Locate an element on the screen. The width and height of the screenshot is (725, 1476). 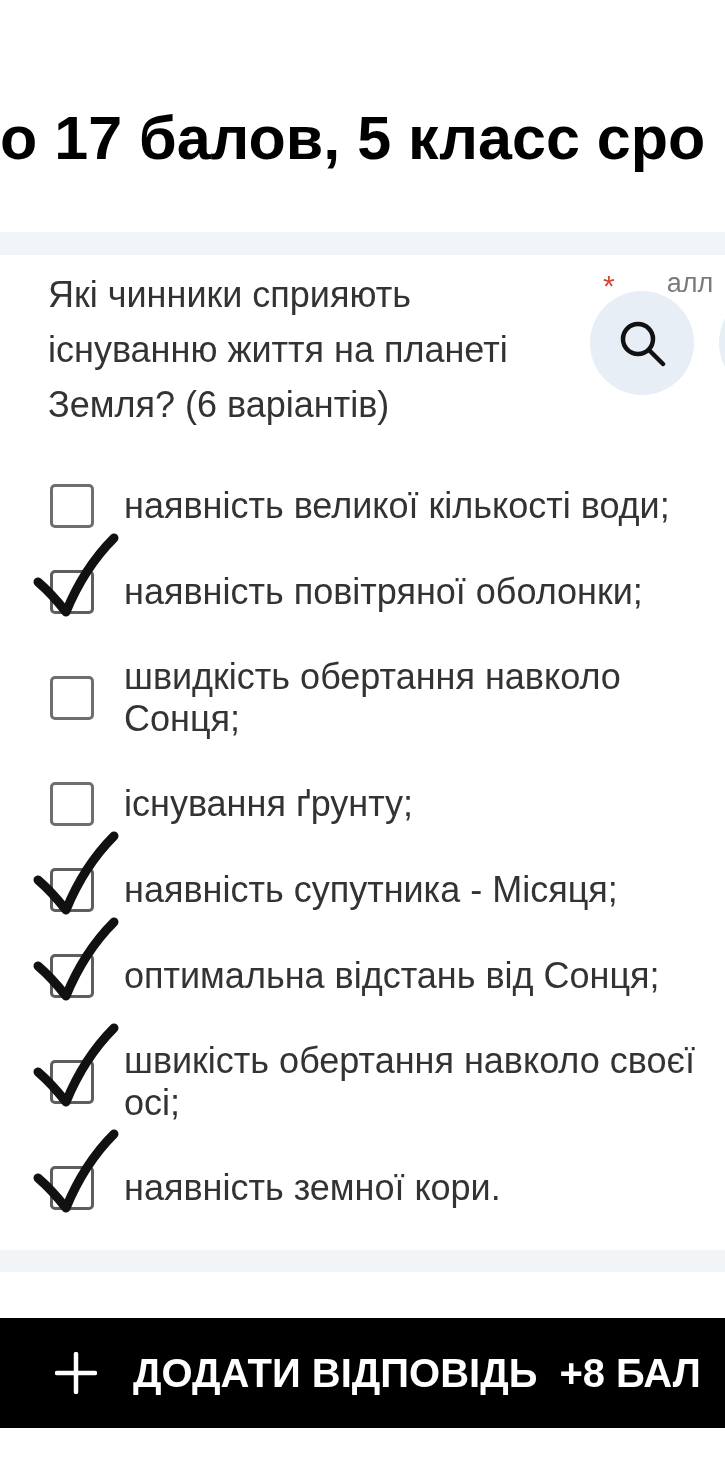
points-label: алл is located at coordinates (690, 283).